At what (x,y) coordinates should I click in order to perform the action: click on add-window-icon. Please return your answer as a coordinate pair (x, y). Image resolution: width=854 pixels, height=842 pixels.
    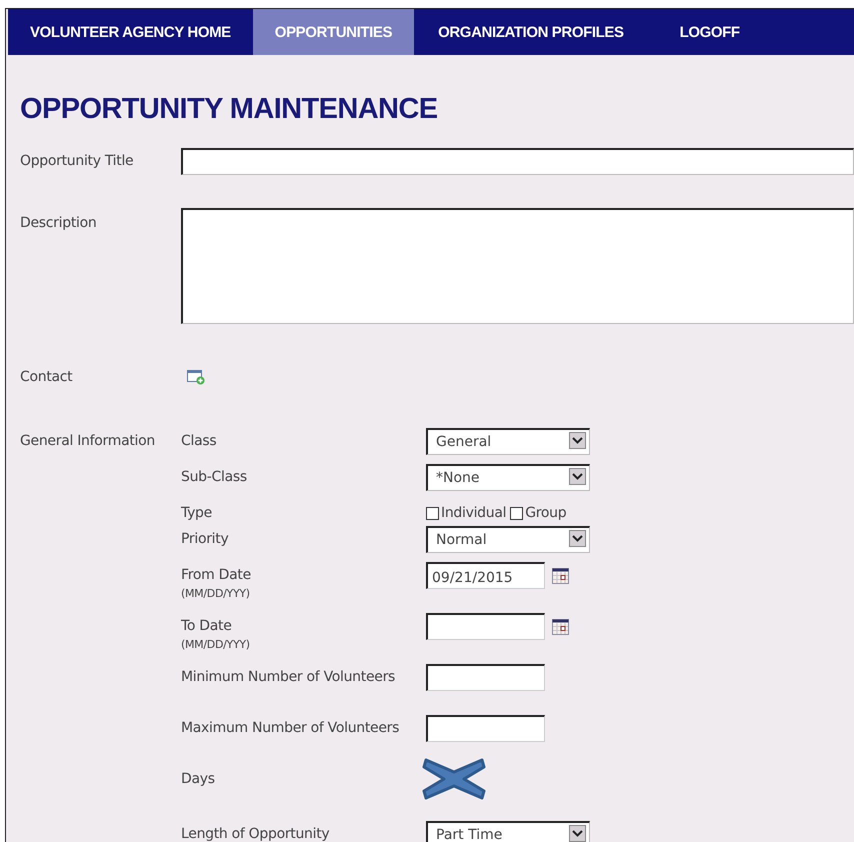
    Looking at the image, I should click on (196, 377).